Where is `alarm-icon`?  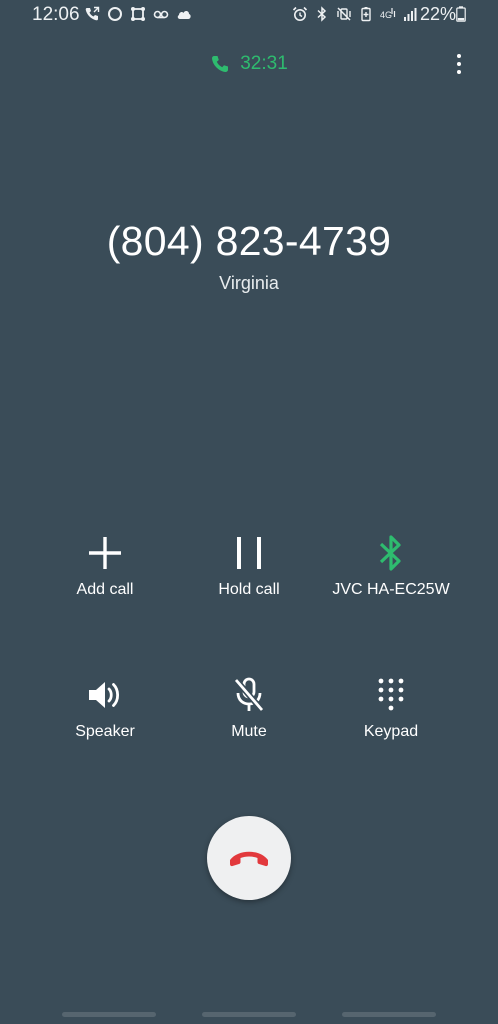 alarm-icon is located at coordinates (300, 13).